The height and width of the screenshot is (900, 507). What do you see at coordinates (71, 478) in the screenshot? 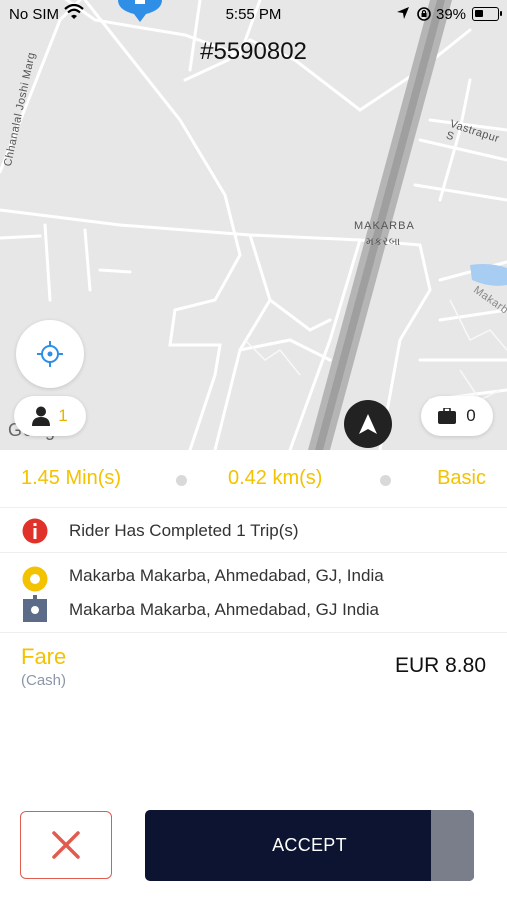
I see `trip-duration: 1.45 Min(s)` at bounding box center [71, 478].